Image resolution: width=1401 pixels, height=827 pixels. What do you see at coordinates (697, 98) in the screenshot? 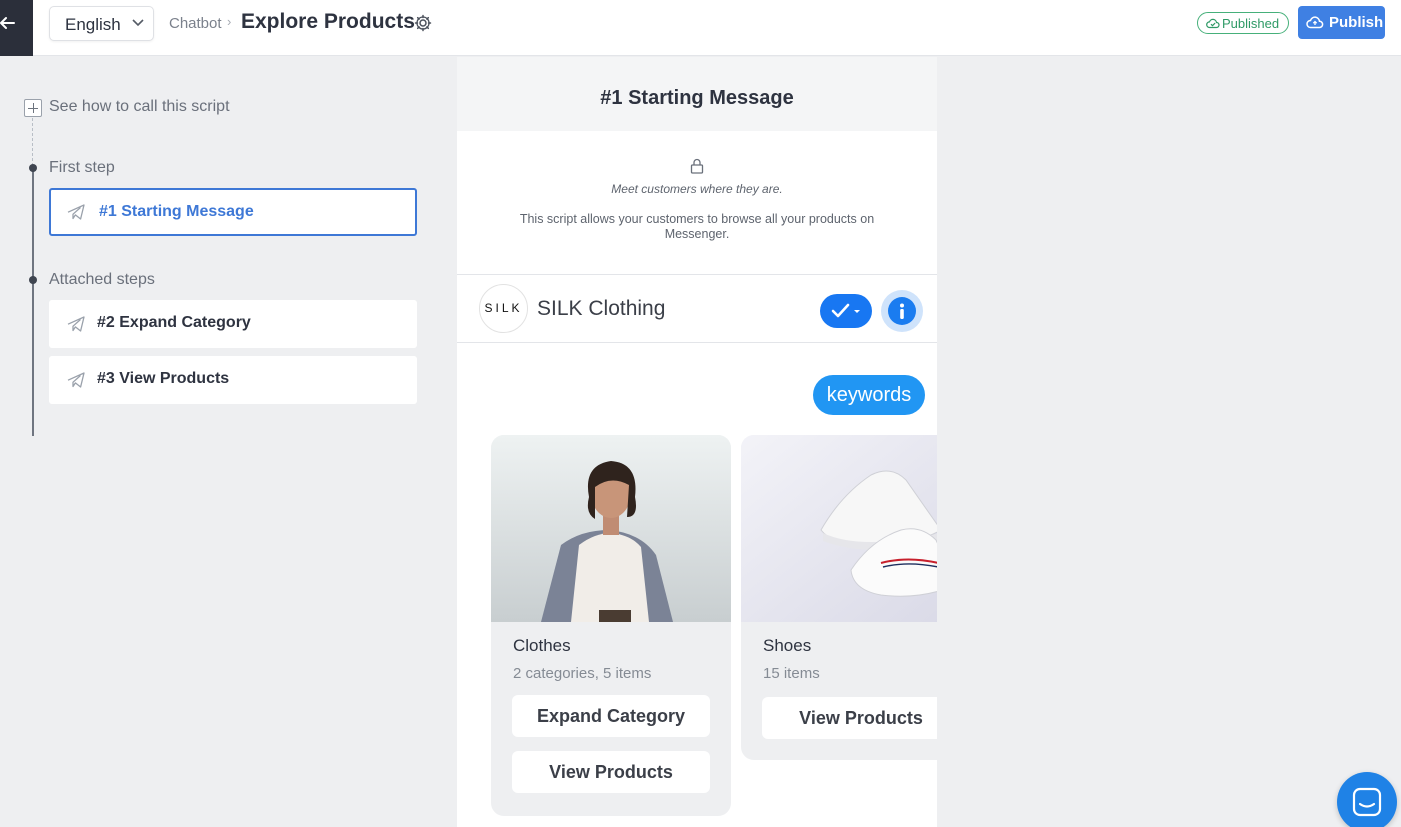
I see `preview-title: #1 Starting Message` at bounding box center [697, 98].